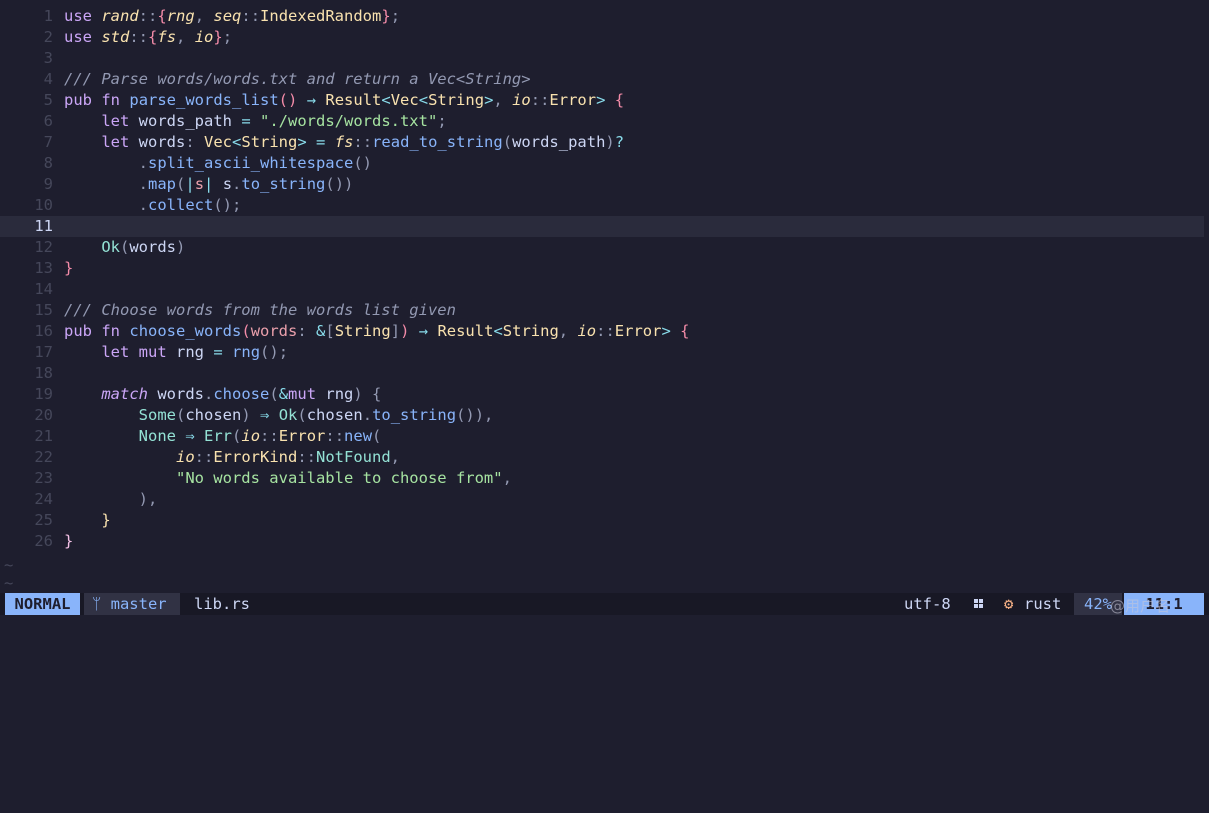  I want to click on code-token: "No words available to choose from", so click(339, 478).